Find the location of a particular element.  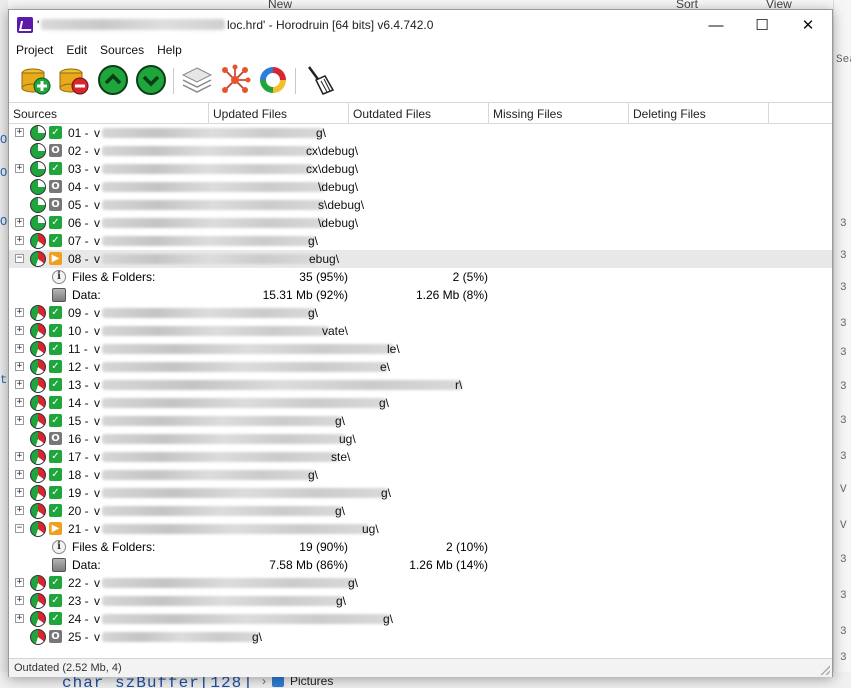

source-number: 09 - is located at coordinates (78, 313).